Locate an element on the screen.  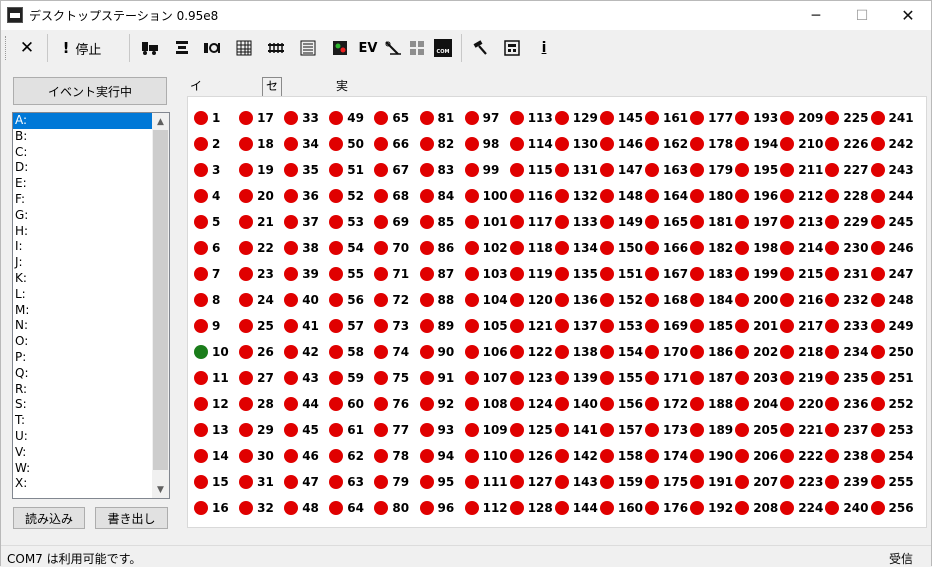
sensor-116: 116 is located at coordinates (531, 196).